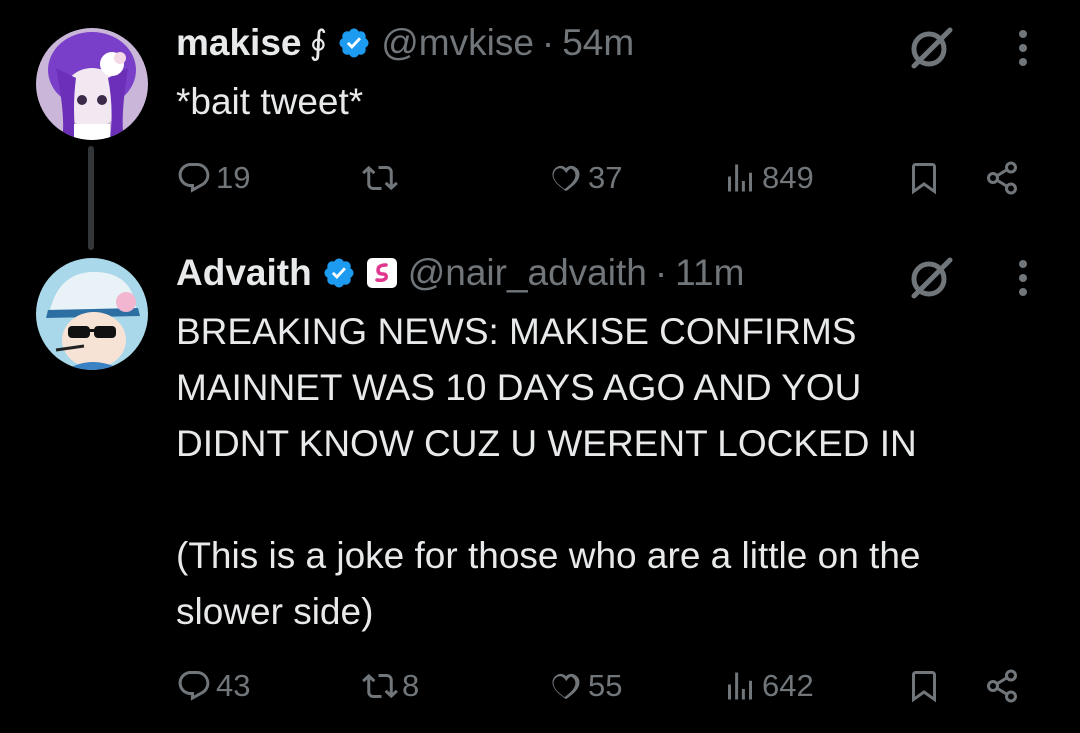 This screenshot has height=733, width=1080. What do you see at coordinates (92, 314) in the screenshot?
I see `avatar-advaith` at bounding box center [92, 314].